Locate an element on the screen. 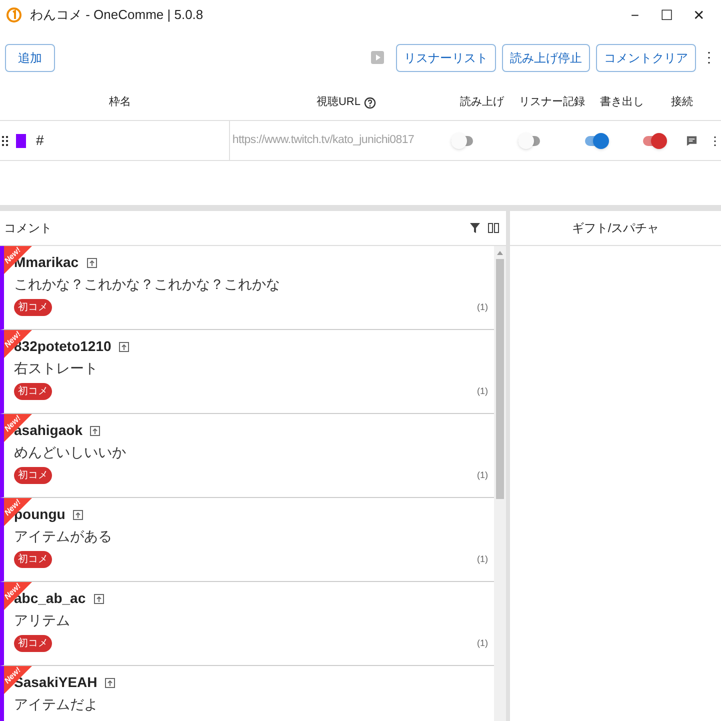  window-title: わんコメ - OneComme | 5.0.8 is located at coordinates (117, 15).